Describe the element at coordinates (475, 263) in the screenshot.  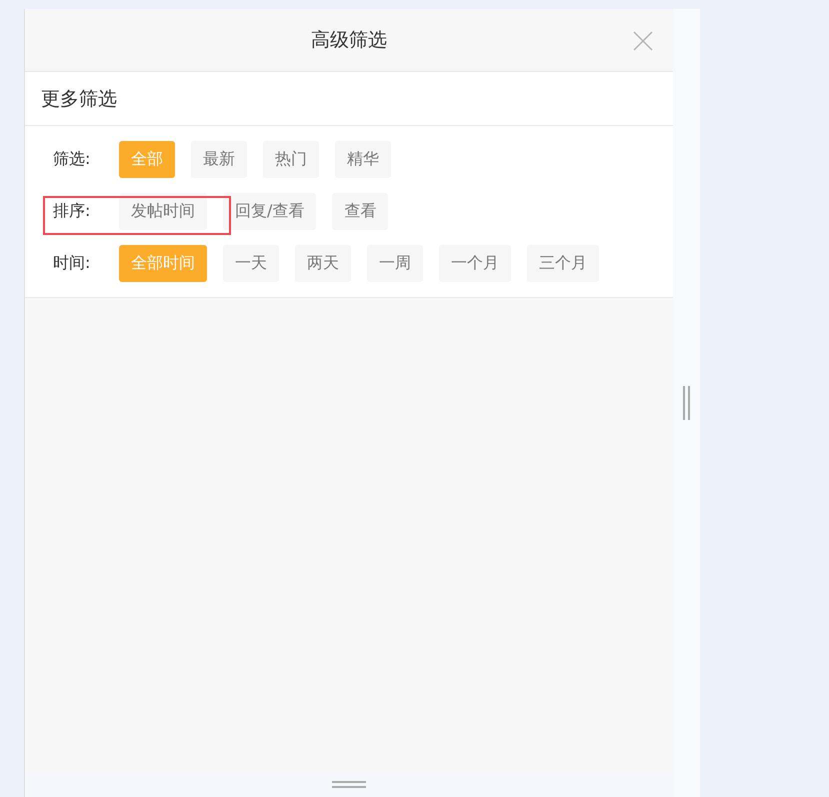
I see `filter-option: 一个月` at that location.